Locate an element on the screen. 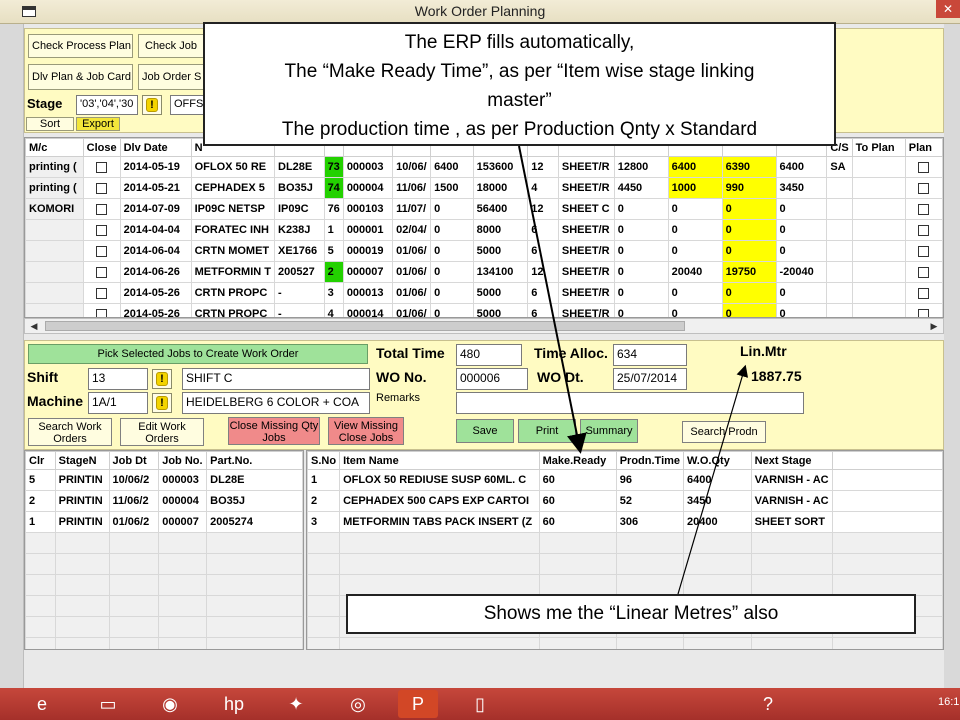 The image size is (960, 720). view-missing-close-button: View Missing Close Jobs is located at coordinates (366, 431).